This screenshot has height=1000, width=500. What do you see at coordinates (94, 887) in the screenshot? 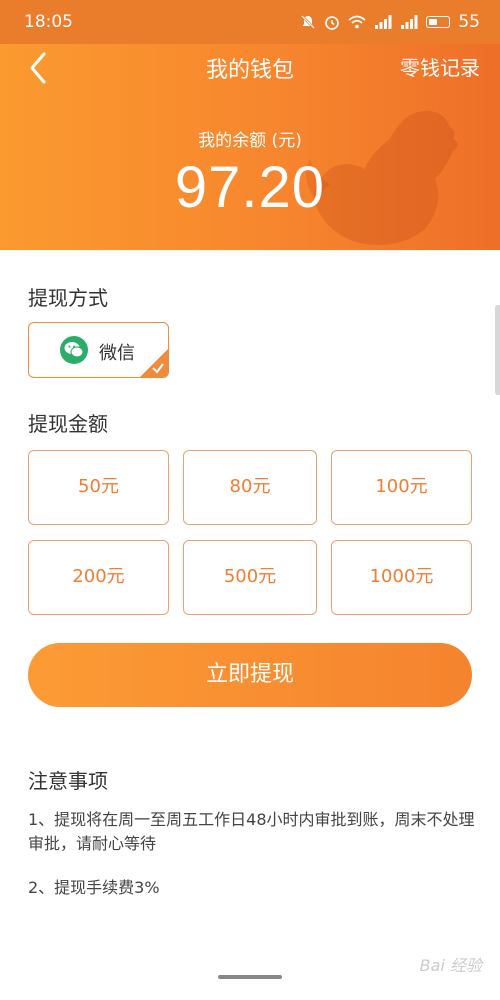
I see `note-item-2: 2、提现手续费3%` at bounding box center [94, 887].